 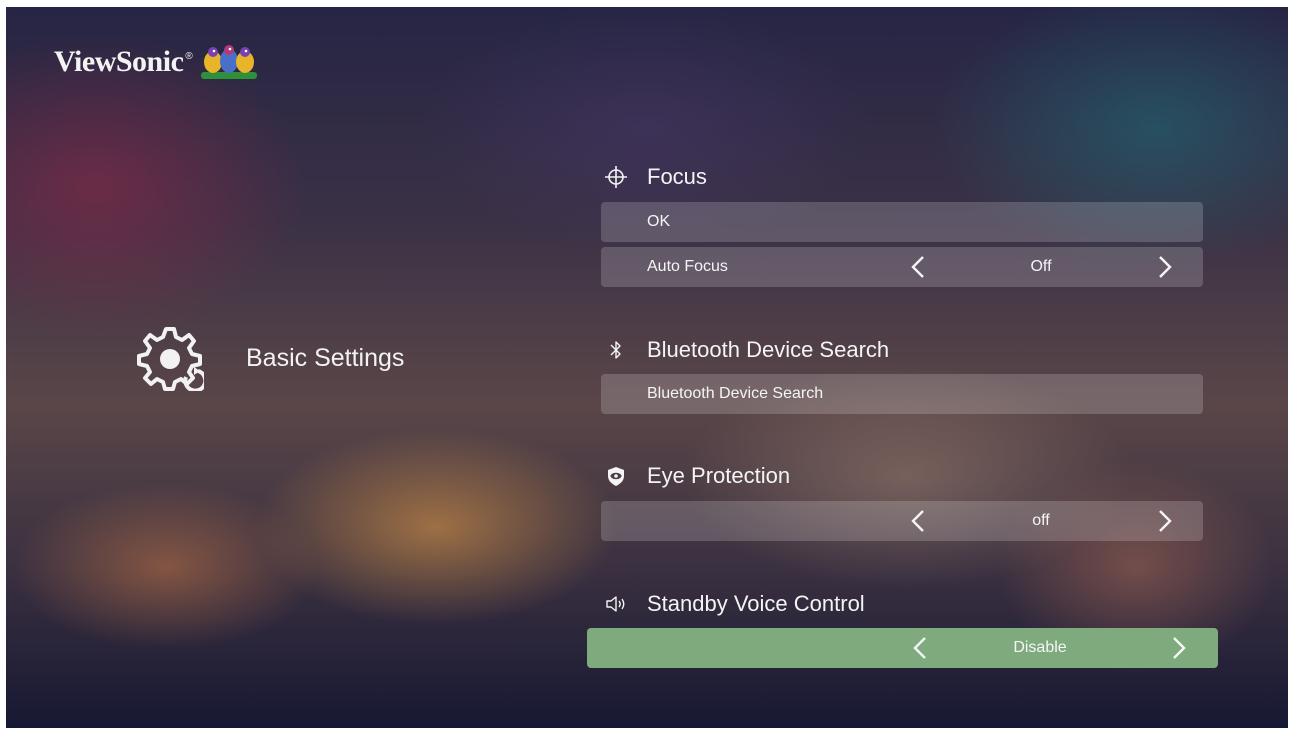 I want to click on standby-voice-value: Disable, so click(x=1040, y=647).